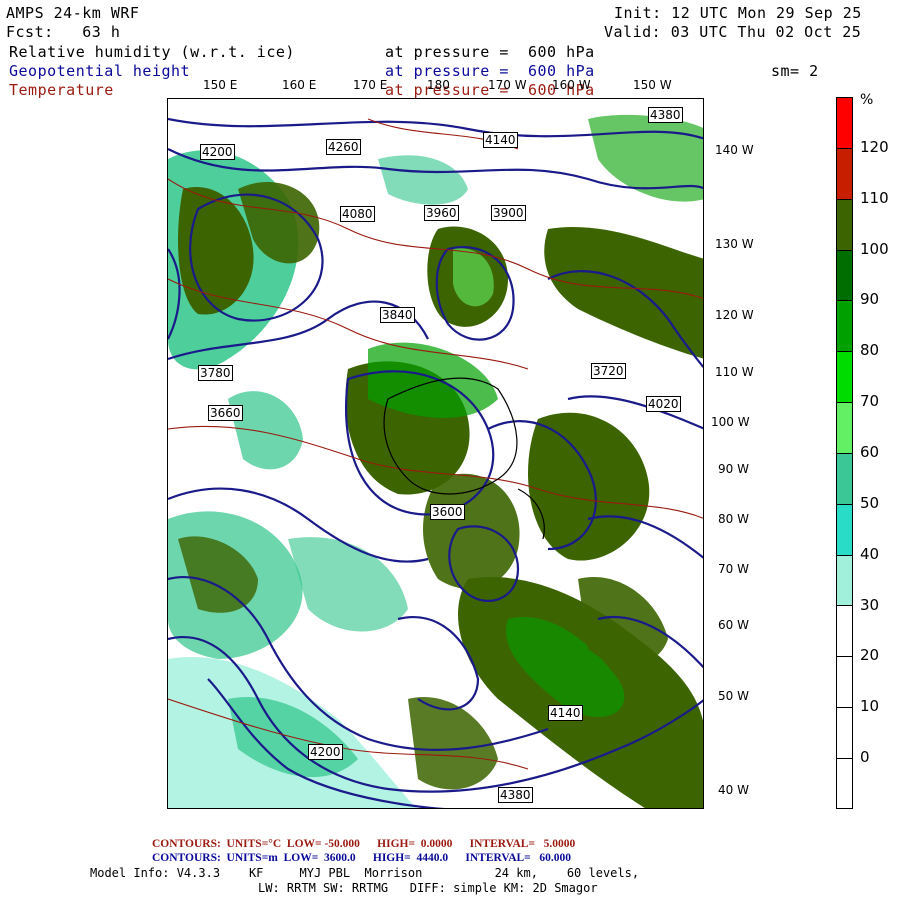  Describe the element at coordinates (299, 85) in the screenshot. I see `lon-label: 160 E` at that location.